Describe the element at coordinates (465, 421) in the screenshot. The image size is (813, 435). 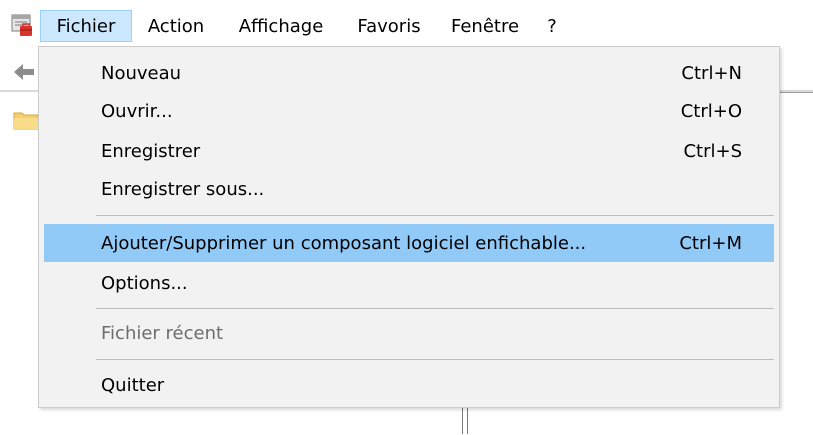
I see `pane-splitter` at that location.